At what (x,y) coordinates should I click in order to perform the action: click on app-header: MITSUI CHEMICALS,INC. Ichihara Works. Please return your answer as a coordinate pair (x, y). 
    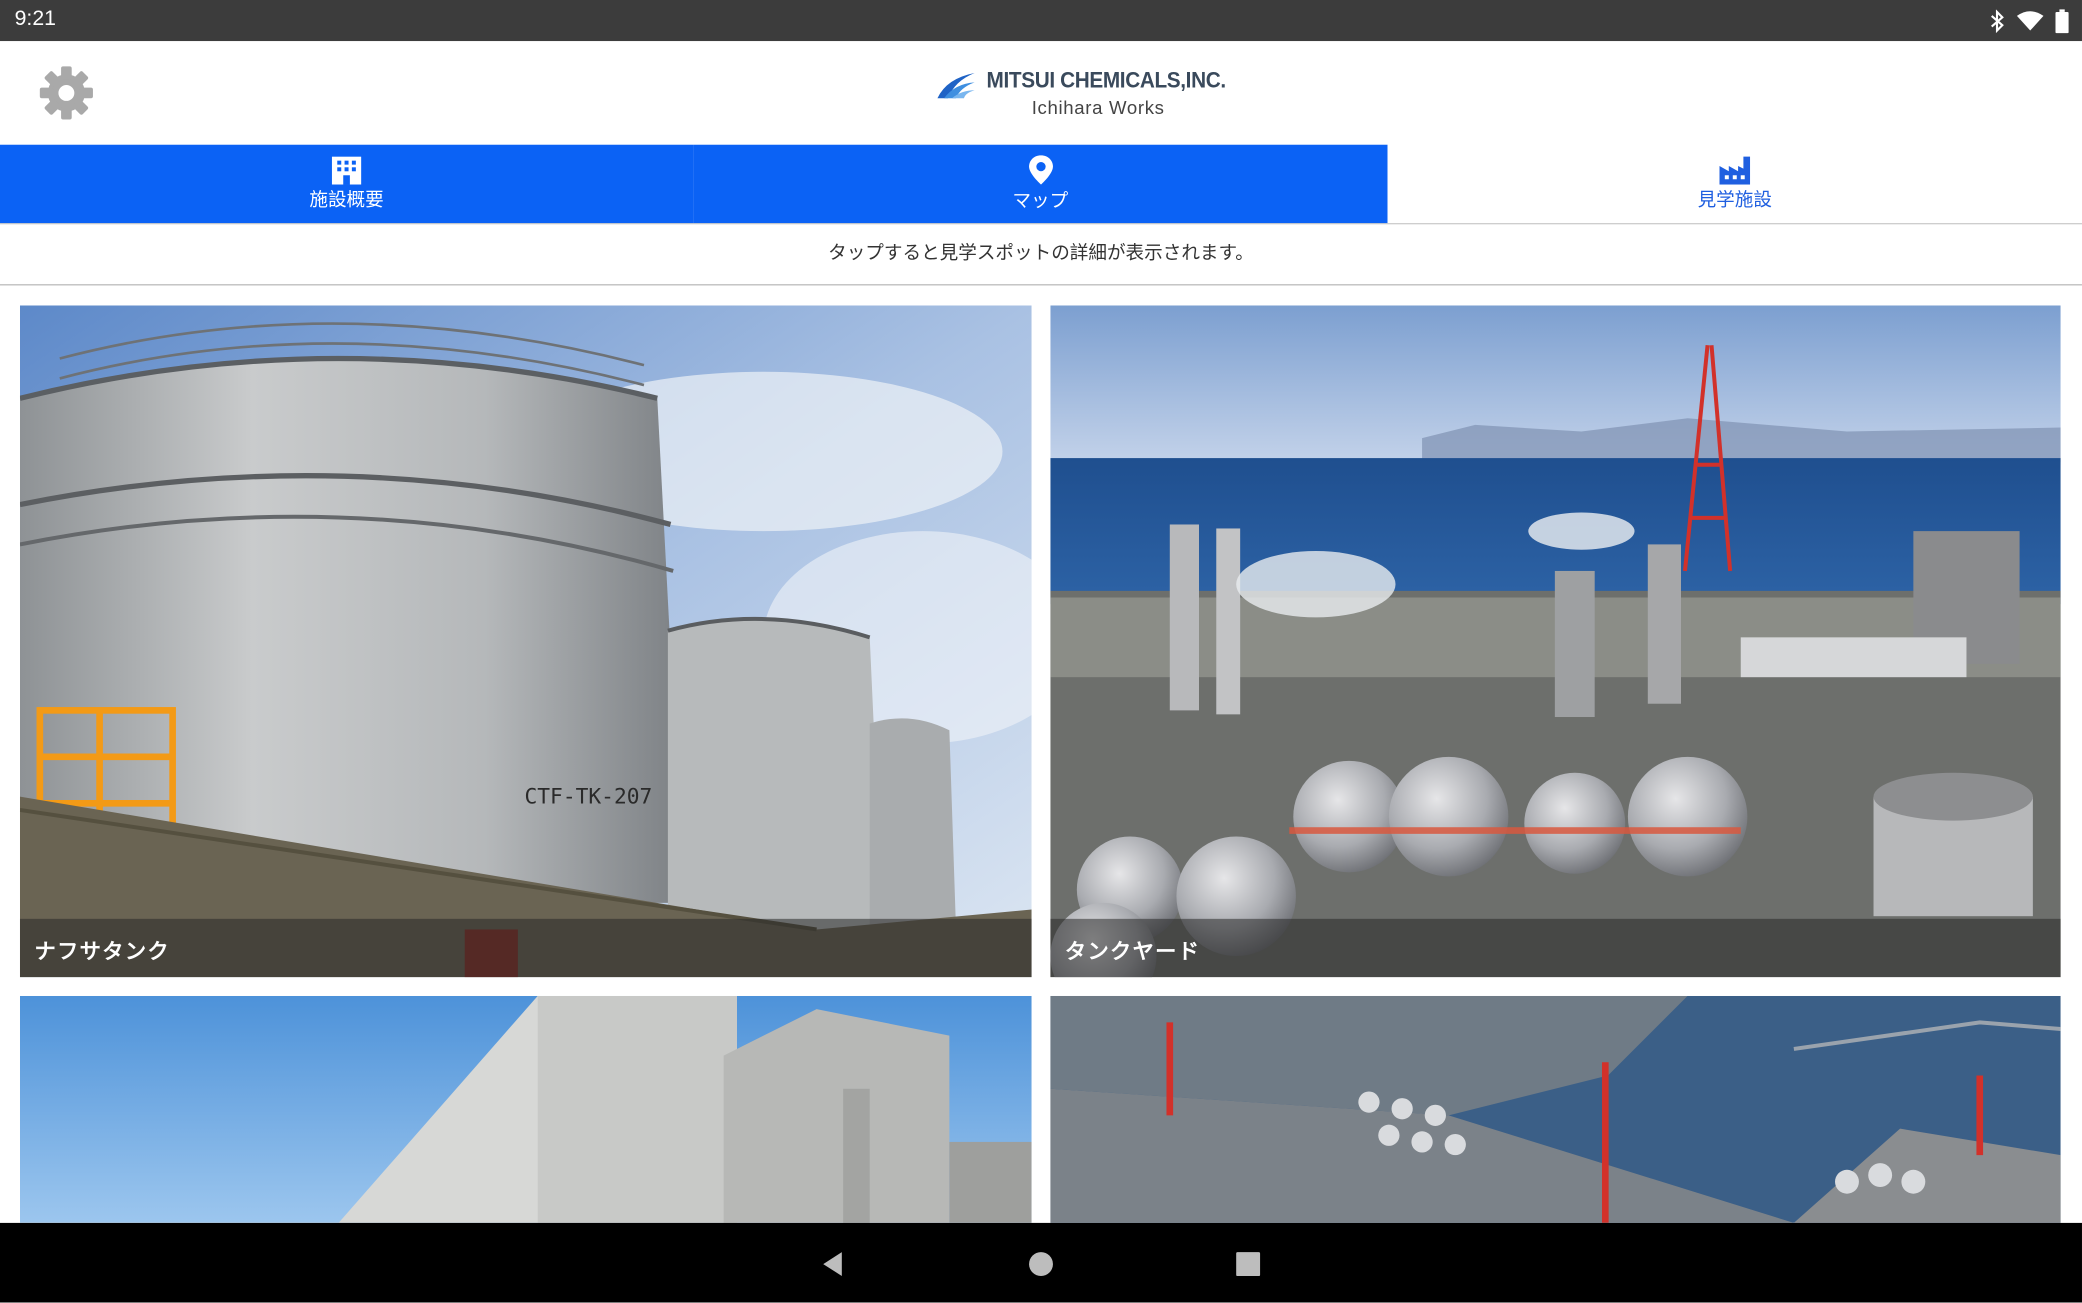
    Looking at the image, I should click on (1041, 93).